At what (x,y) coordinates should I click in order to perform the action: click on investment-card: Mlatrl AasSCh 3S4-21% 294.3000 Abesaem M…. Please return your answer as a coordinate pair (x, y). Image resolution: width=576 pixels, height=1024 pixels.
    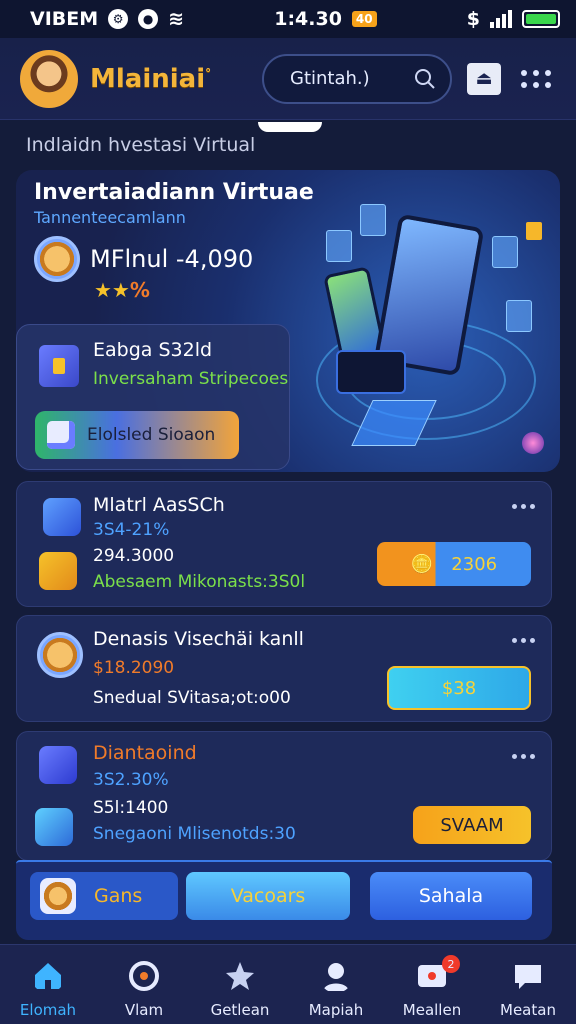
    Looking at the image, I should click on (284, 544).